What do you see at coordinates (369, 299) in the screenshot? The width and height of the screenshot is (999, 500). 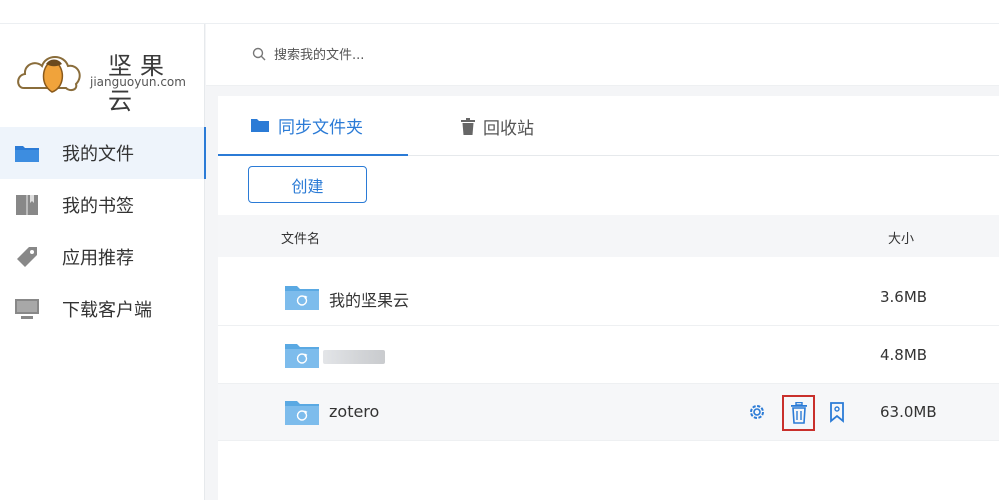 I see `file-name: 我的坚果云` at bounding box center [369, 299].